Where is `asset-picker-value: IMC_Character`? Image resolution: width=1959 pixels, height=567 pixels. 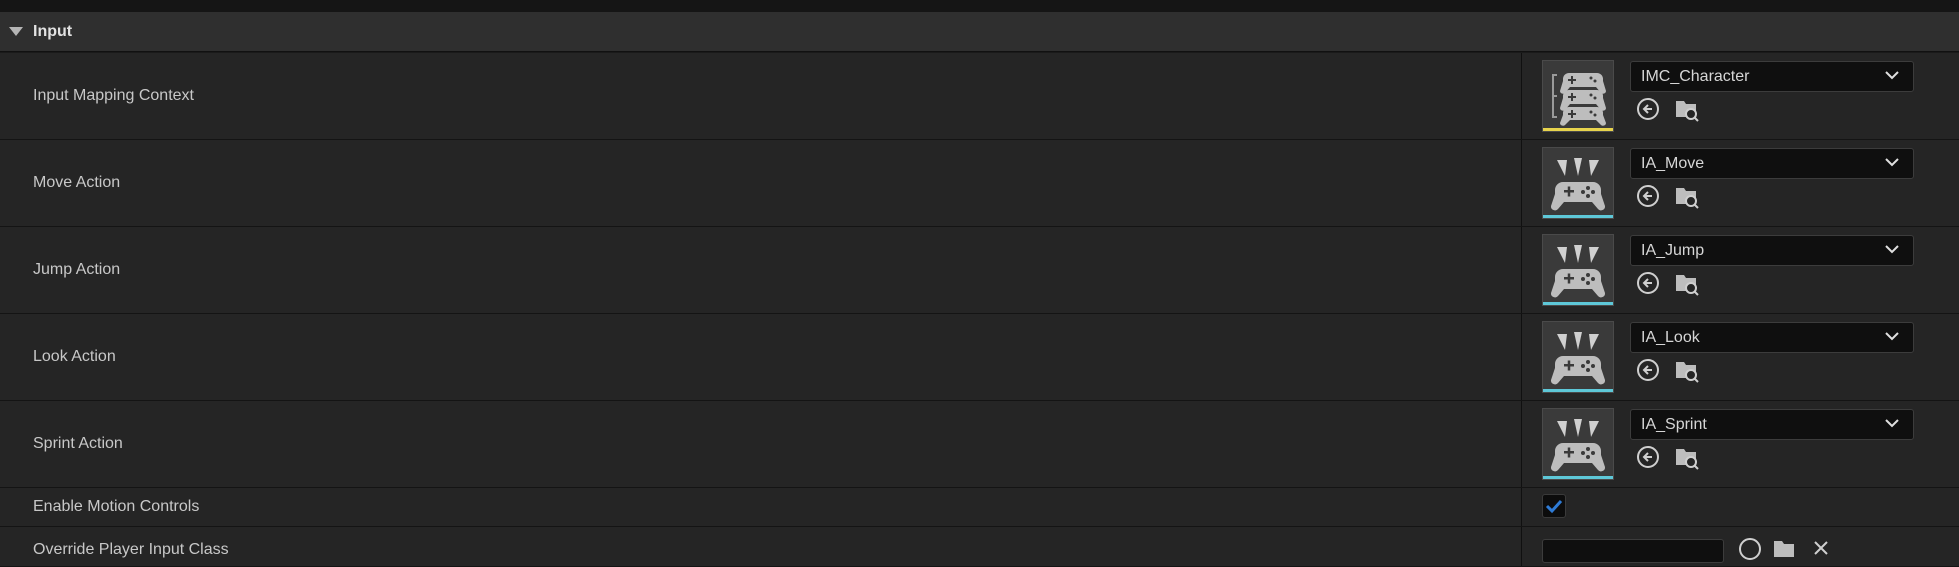 asset-picker-value: IMC_Character is located at coordinates (1695, 76).